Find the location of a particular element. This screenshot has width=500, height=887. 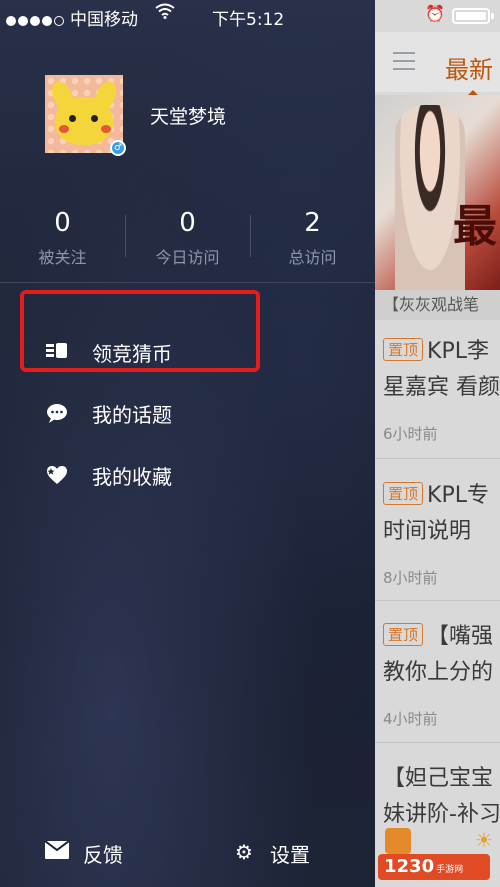

feedback-button: 反馈 is located at coordinates (104, 853).